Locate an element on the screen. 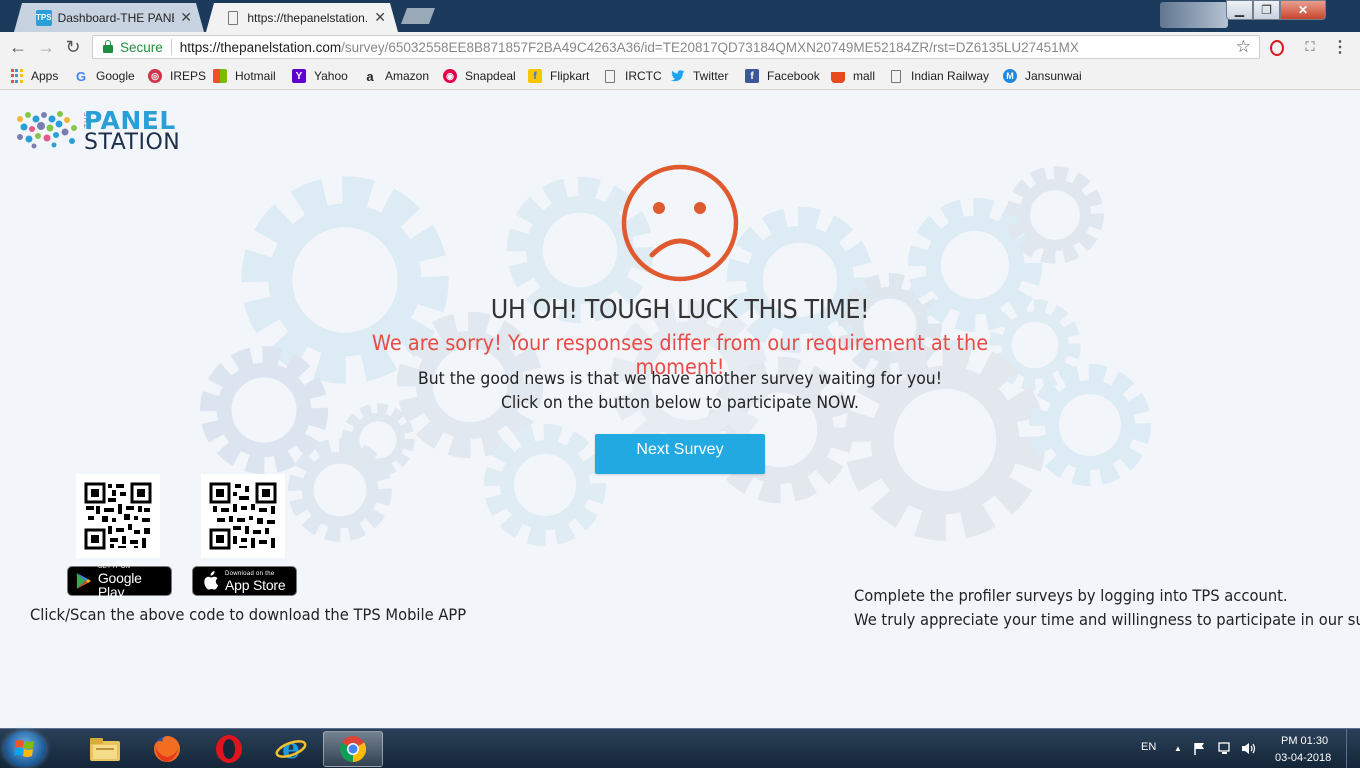 The image size is (1360, 768). bookmark-ireps: ◎ IREPS is located at coordinates (177, 76).